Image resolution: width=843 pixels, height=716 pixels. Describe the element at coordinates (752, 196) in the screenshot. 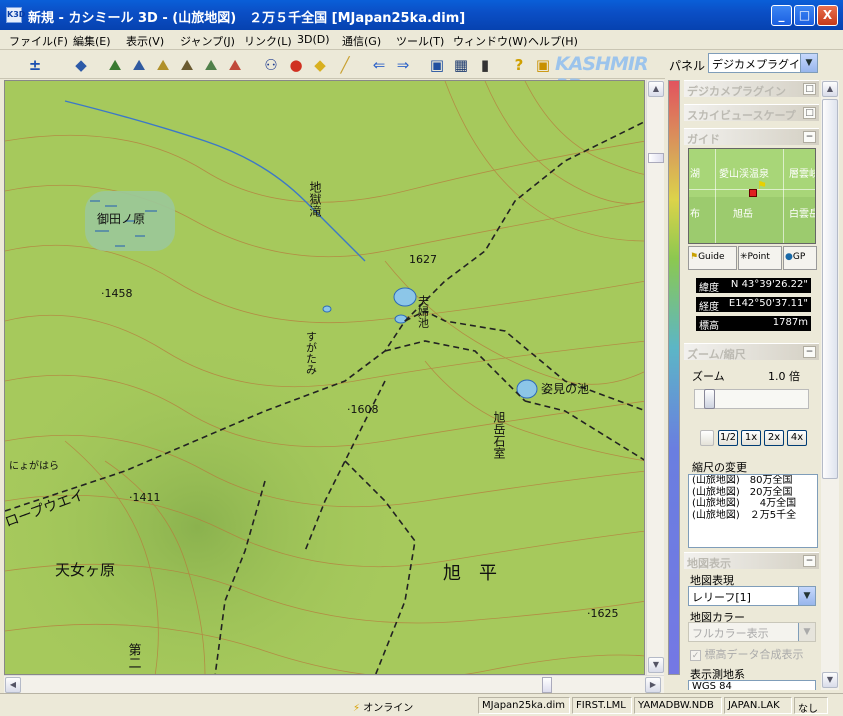

I see `guide-map: 湖 愛山渓温泉 層雲峡 布 旭岳 白雲岳 ⚑` at that location.